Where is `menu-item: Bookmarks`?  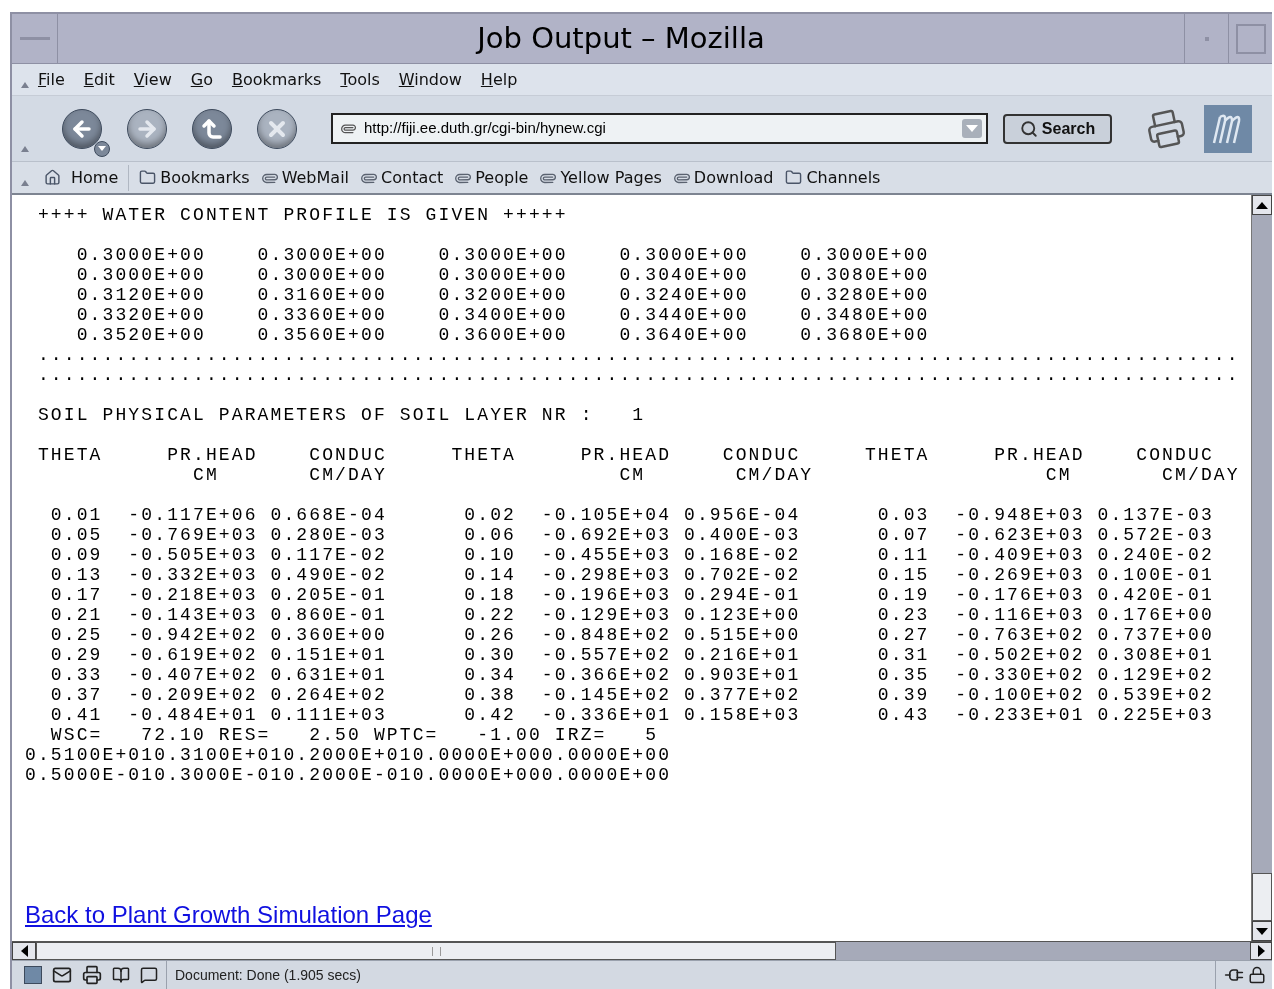
menu-item: Bookmarks is located at coordinates (276, 79).